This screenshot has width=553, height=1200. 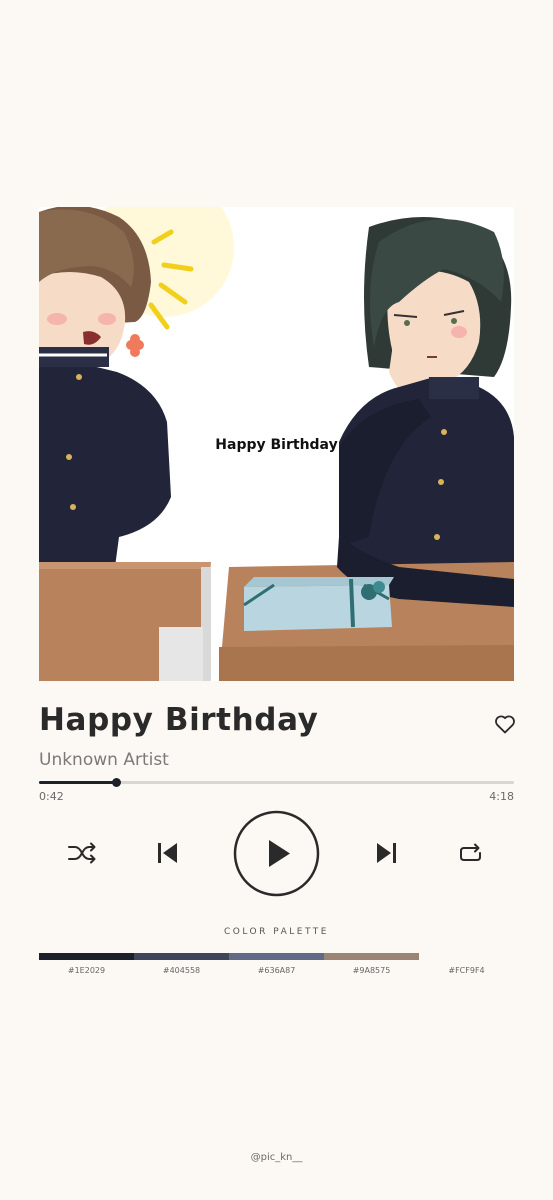 I want to click on progress-bar, so click(x=276, y=782).